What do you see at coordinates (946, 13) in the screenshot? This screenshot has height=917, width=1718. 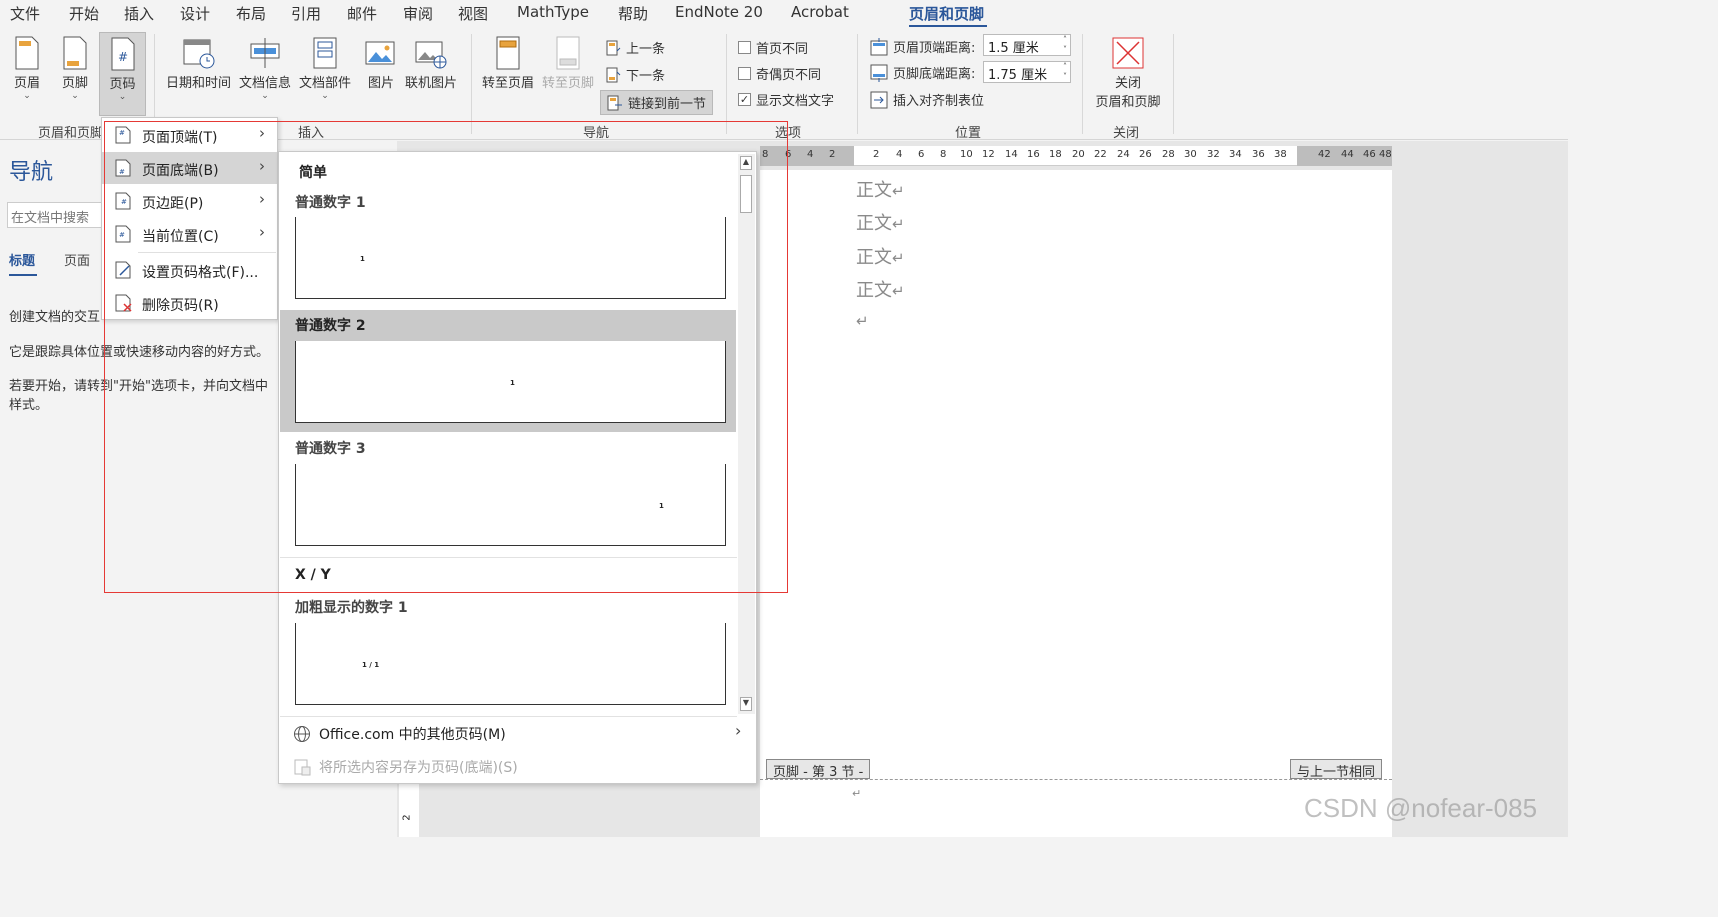 I see `tab-header-footer: 页眉和页脚` at bounding box center [946, 13].